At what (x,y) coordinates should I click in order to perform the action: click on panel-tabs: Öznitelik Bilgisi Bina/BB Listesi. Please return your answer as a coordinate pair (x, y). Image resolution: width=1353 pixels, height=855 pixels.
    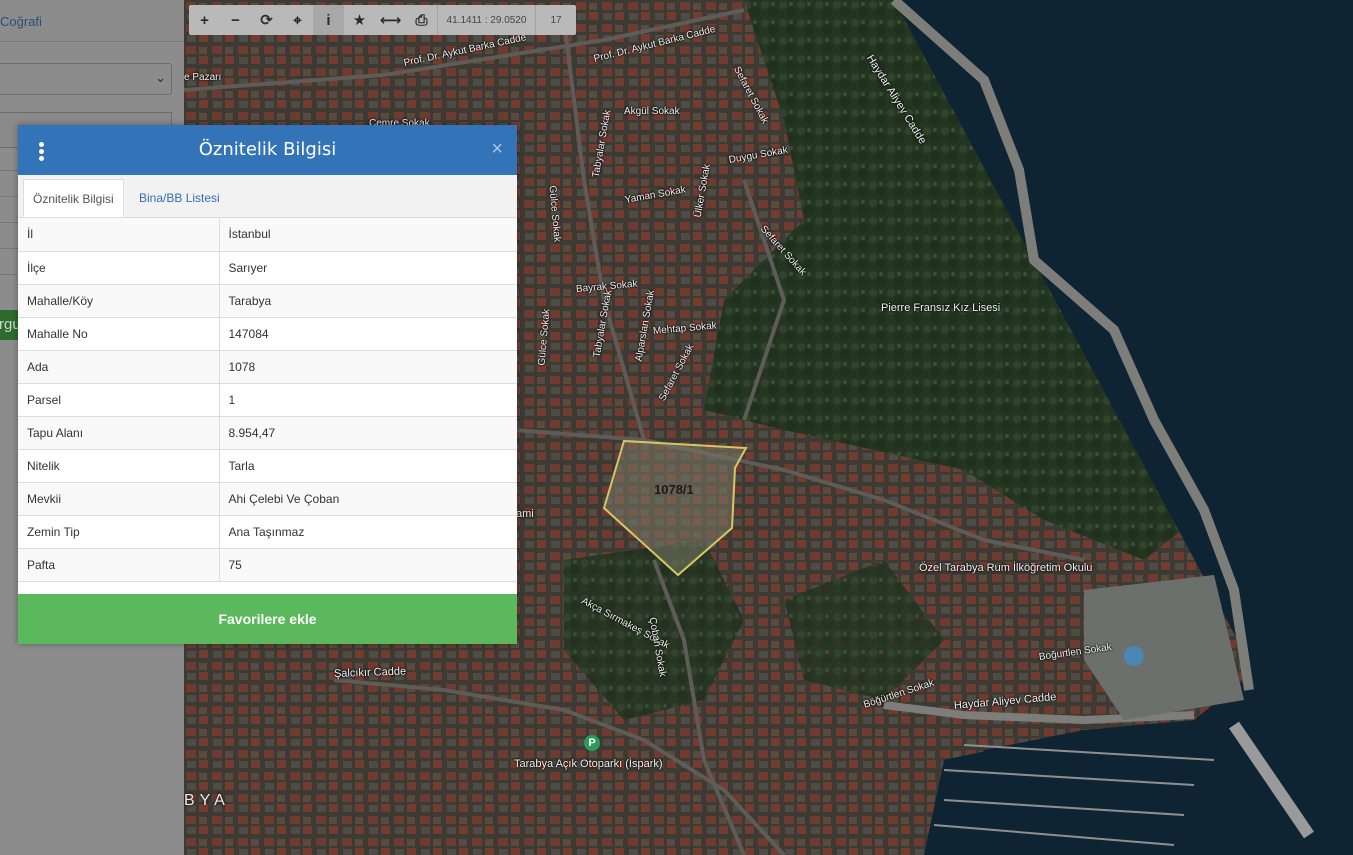
    Looking at the image, I should click on (267, 196).